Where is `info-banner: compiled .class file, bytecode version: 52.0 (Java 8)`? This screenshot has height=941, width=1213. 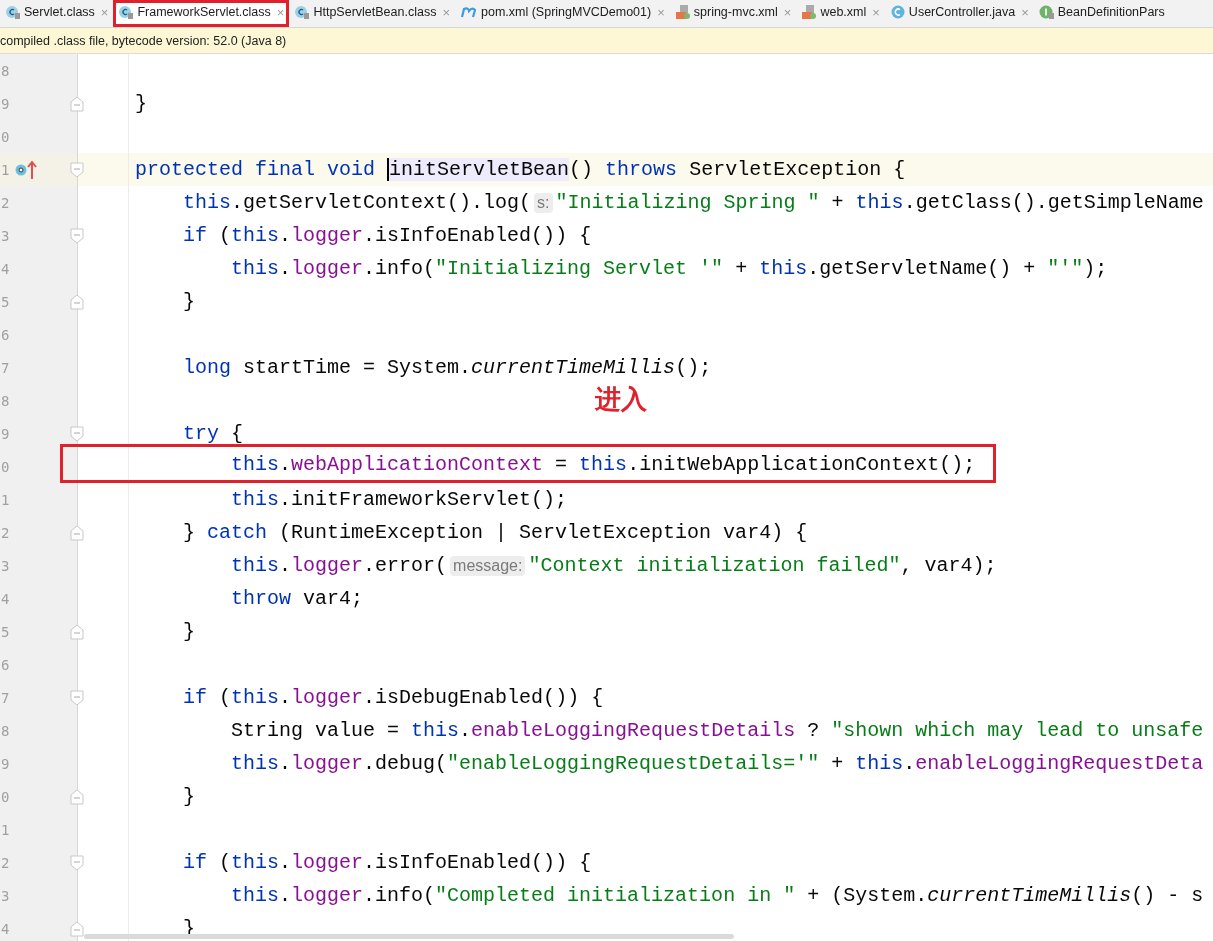 info-banner: compiled .class file, bytecode version: 52.0 (Java 8) is located at coordinates (606, 41).